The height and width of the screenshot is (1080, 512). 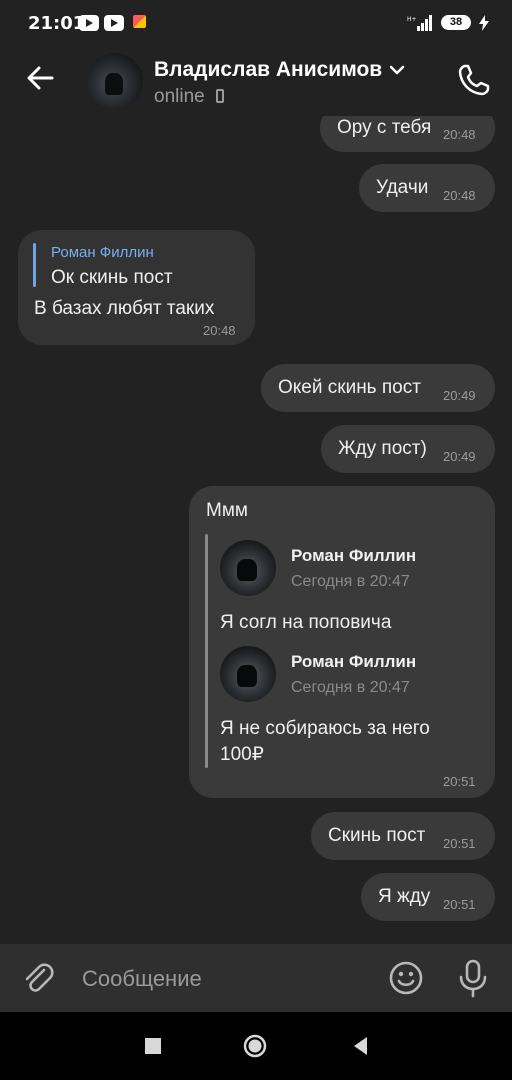 I want to click on message-text: Окей скинь пост, so click(x=349, y=387).